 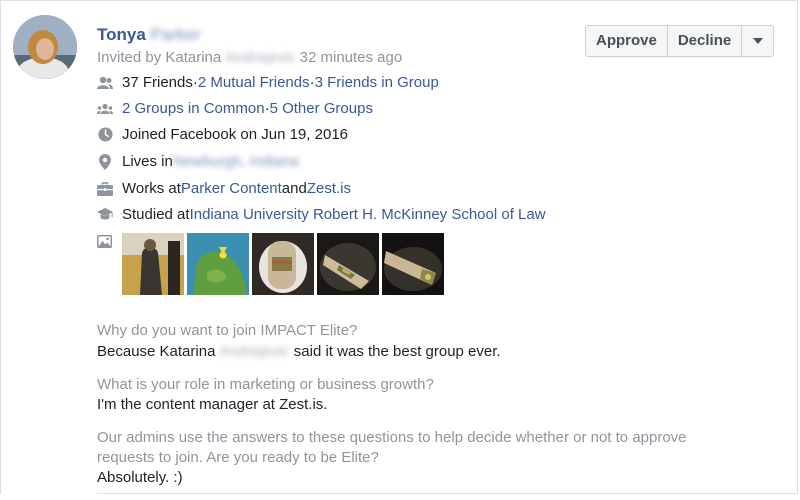 I want to click on works-prefix: Works at, so click(x=151, y=188).